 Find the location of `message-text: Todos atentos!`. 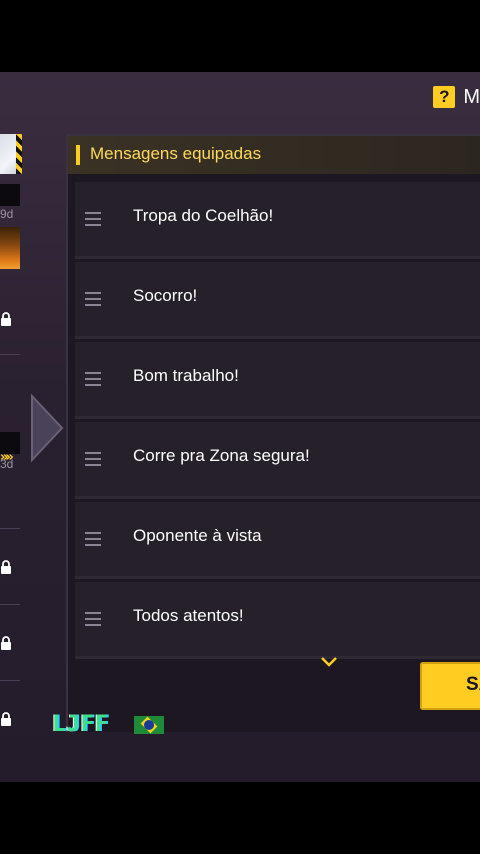

message-text: Todos atentos! is located at coordinates (188, 615).